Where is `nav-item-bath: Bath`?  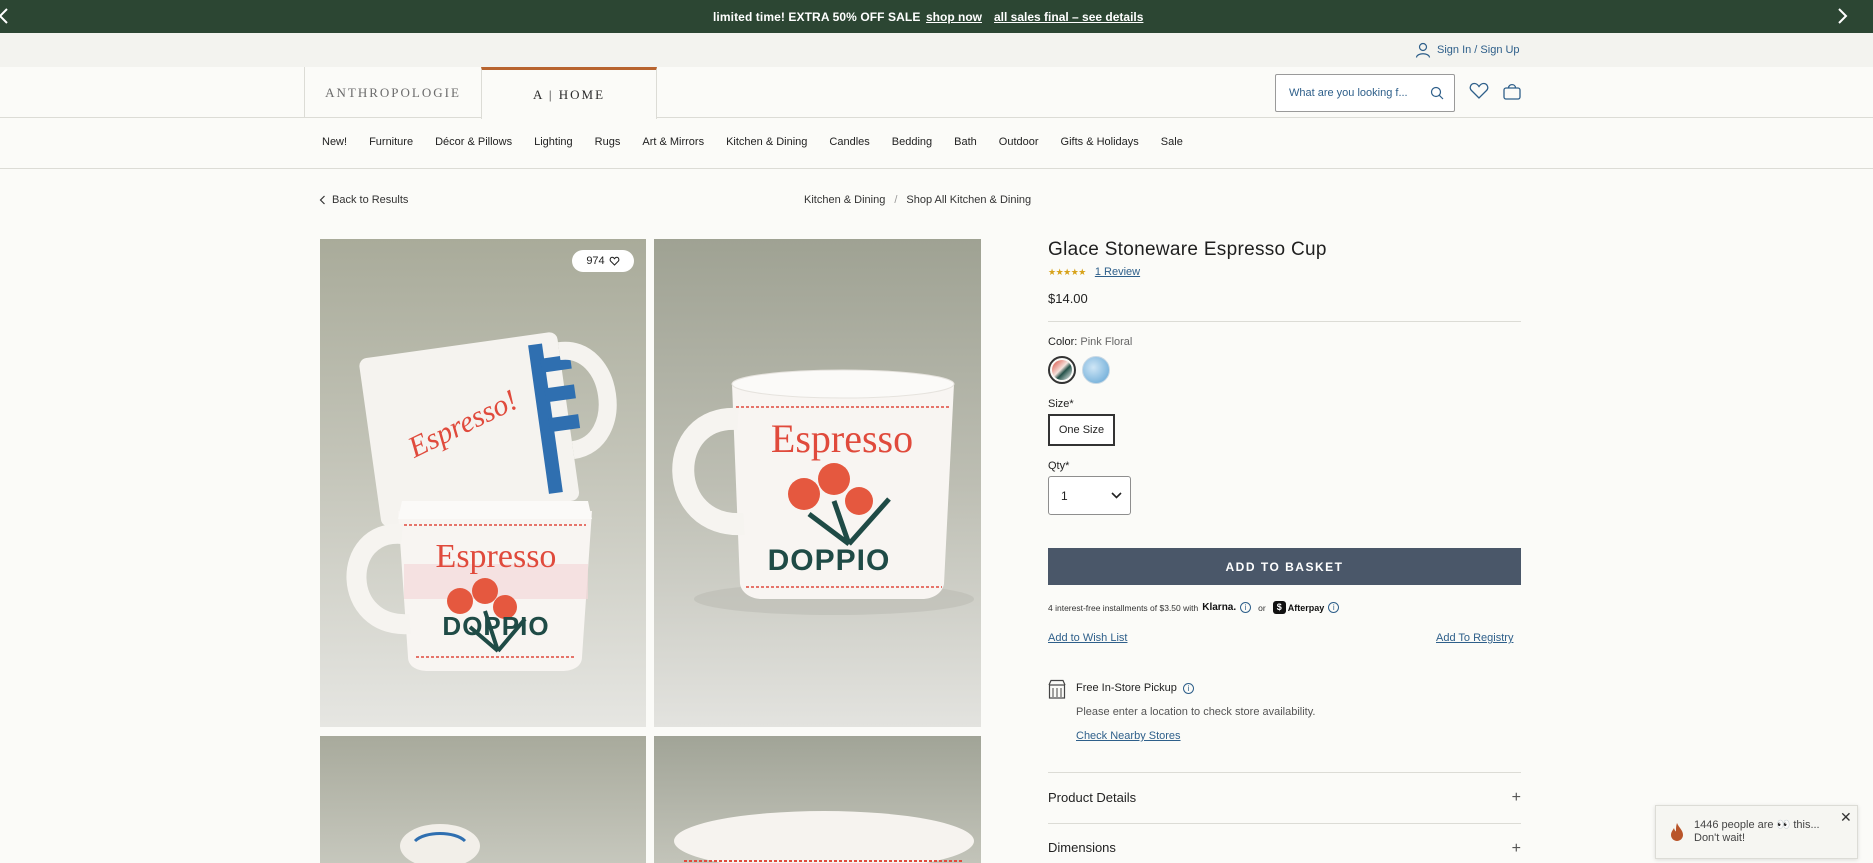 nav-item-bath: Bath is located at coordinates (965, 142).